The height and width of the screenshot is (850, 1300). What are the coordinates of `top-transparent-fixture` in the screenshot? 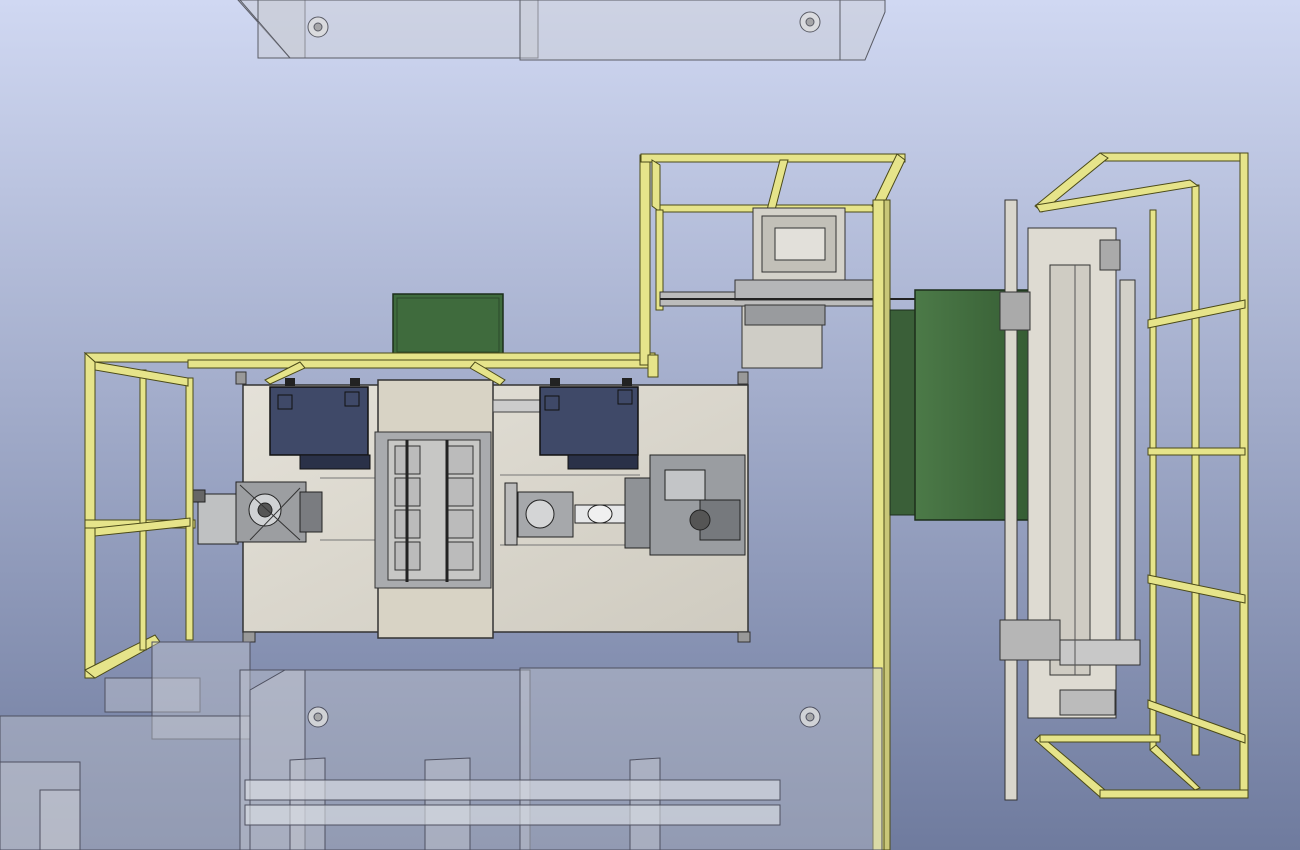 It's located at (443, 30).